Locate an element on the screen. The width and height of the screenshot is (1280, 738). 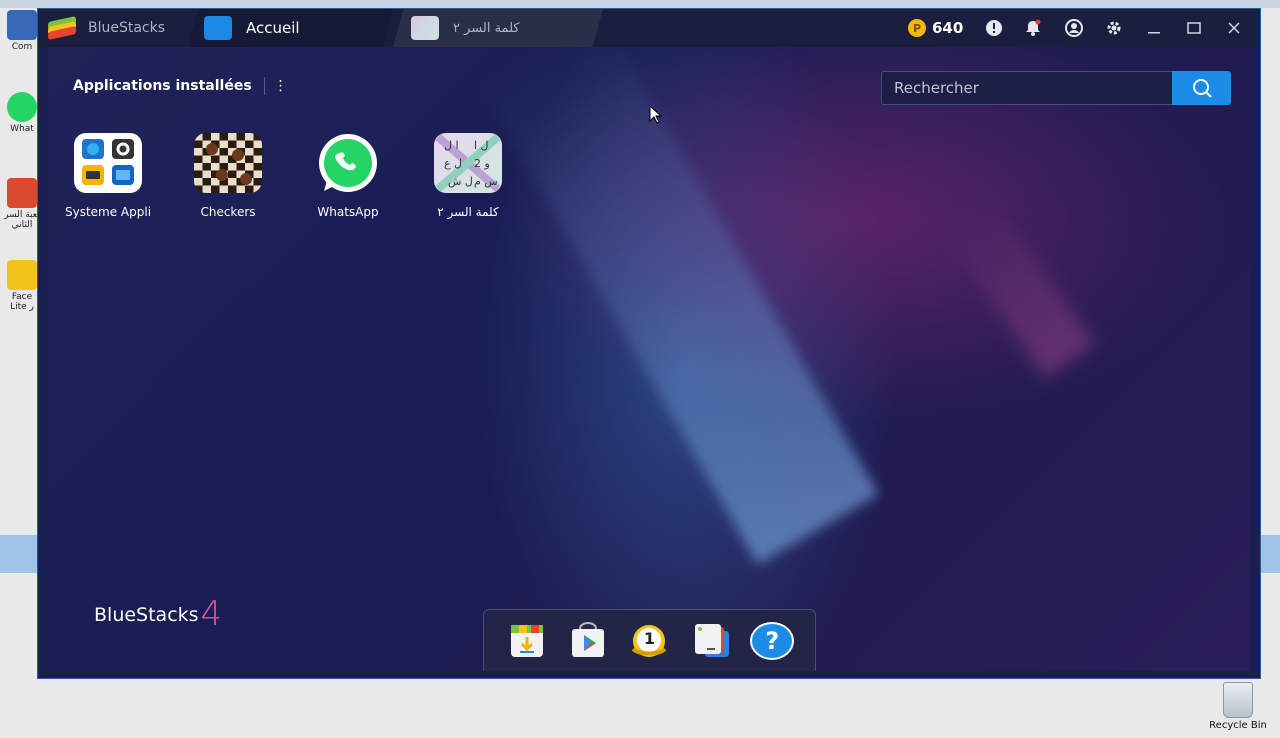
desktop-icon-label: لعبة السر الثاني is located at coordinates (22, 220).